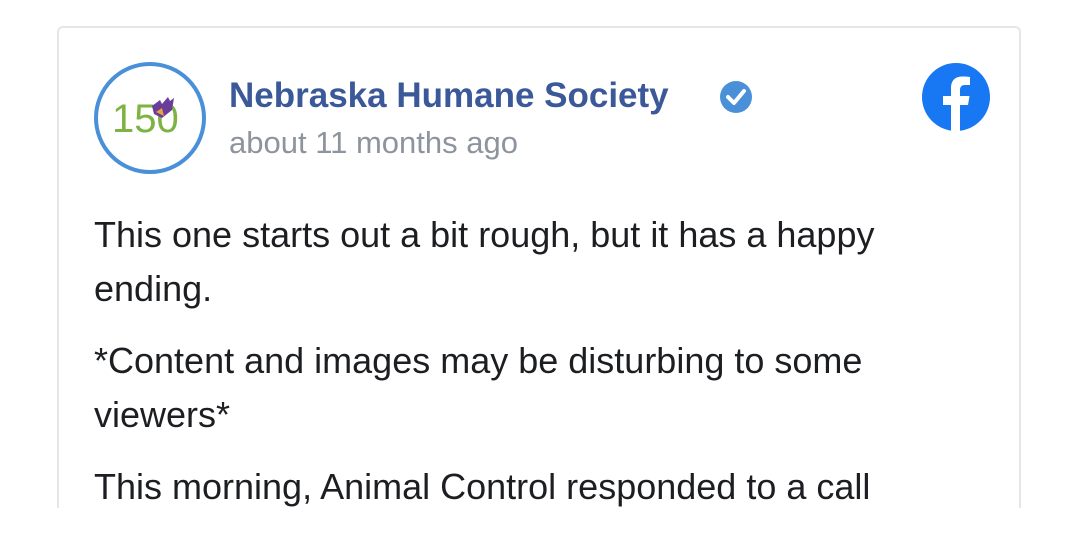 This screenshot has height=536, width=1080. Describe the element at coordinates (145, 119) in the screenshot. I see `avatar-logo-icon: 150` at that location.